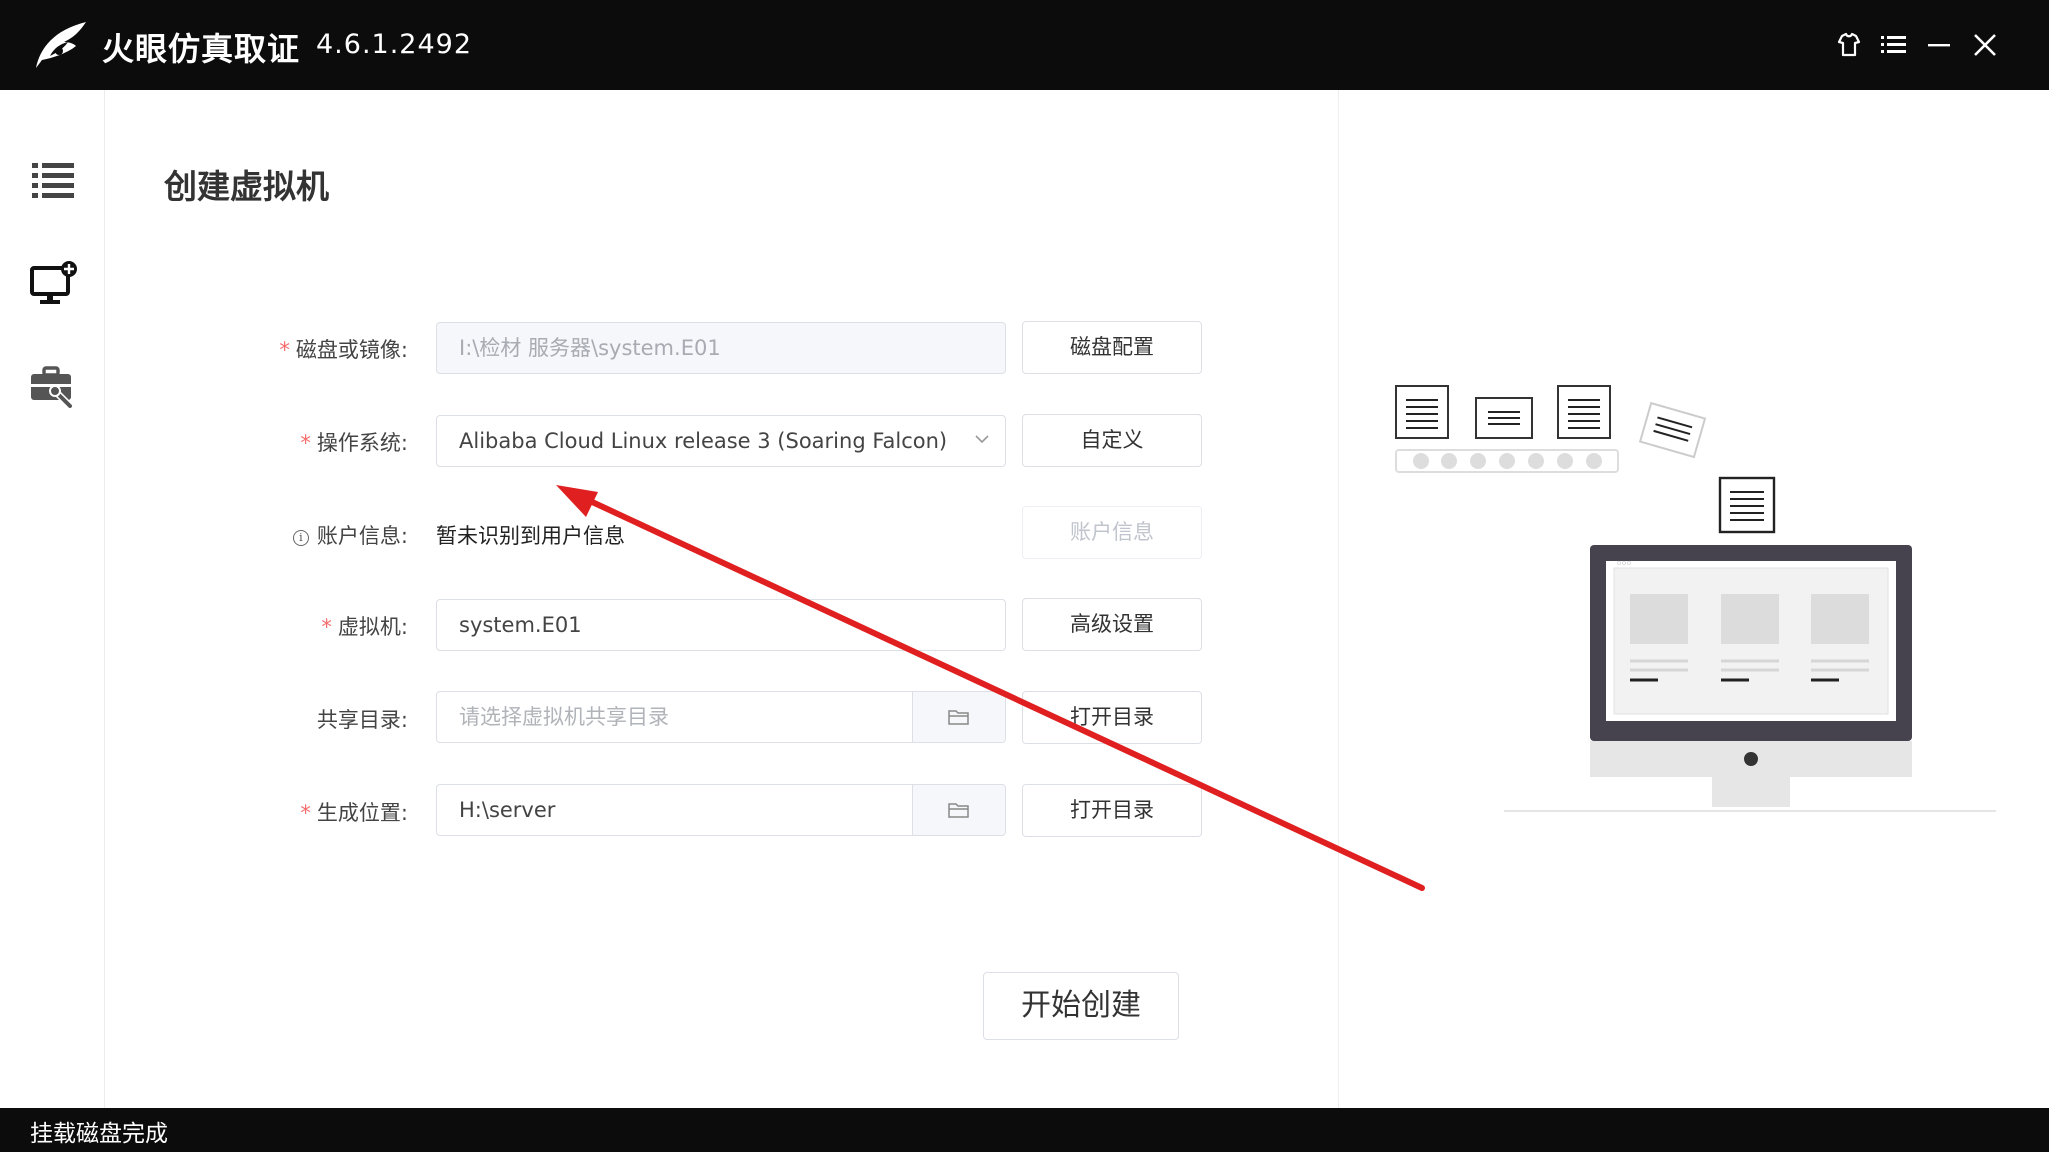 This screenshot has width=2049, height=1152. I want to click on share-dir-browse, so click(958, 717).